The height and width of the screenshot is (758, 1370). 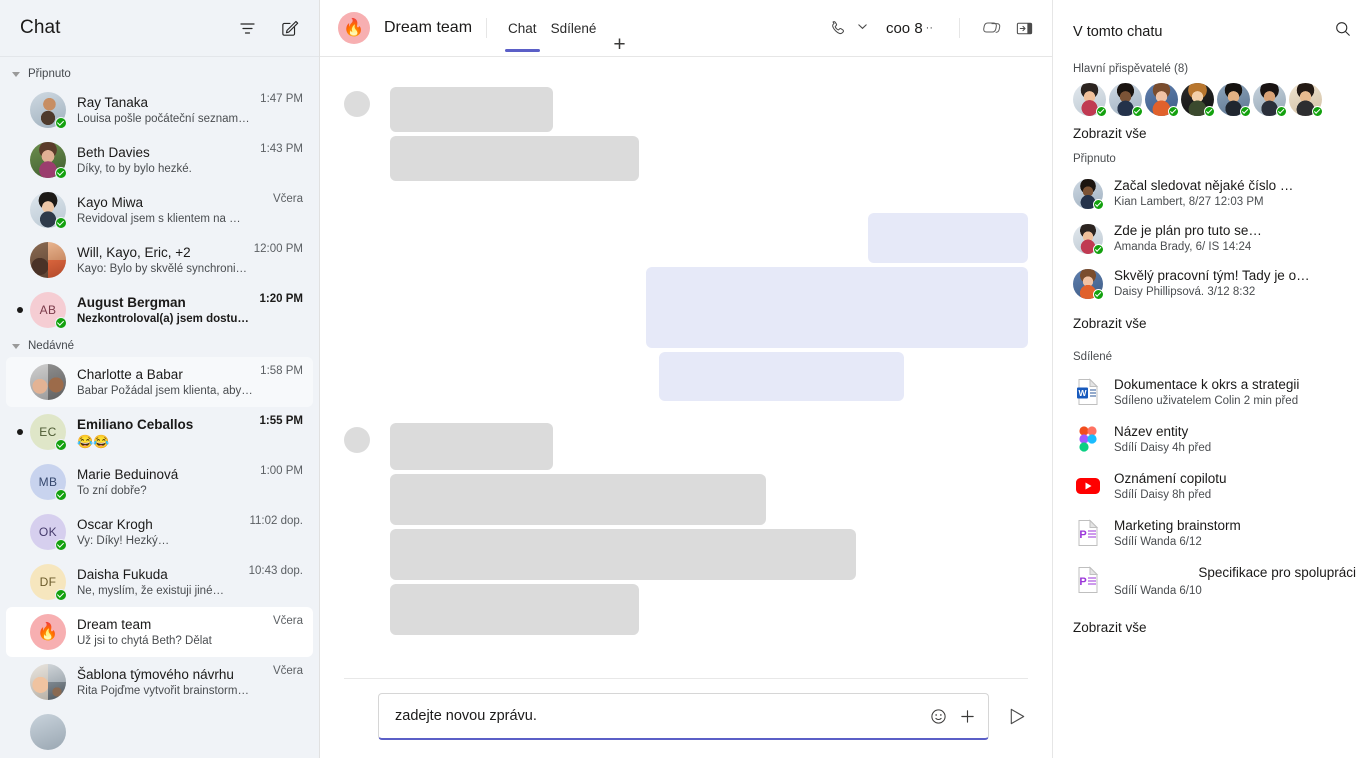 I want to click on shared-file-item: Název entity Sdílí Daisy 4h před, so click(x=1211, y=439).